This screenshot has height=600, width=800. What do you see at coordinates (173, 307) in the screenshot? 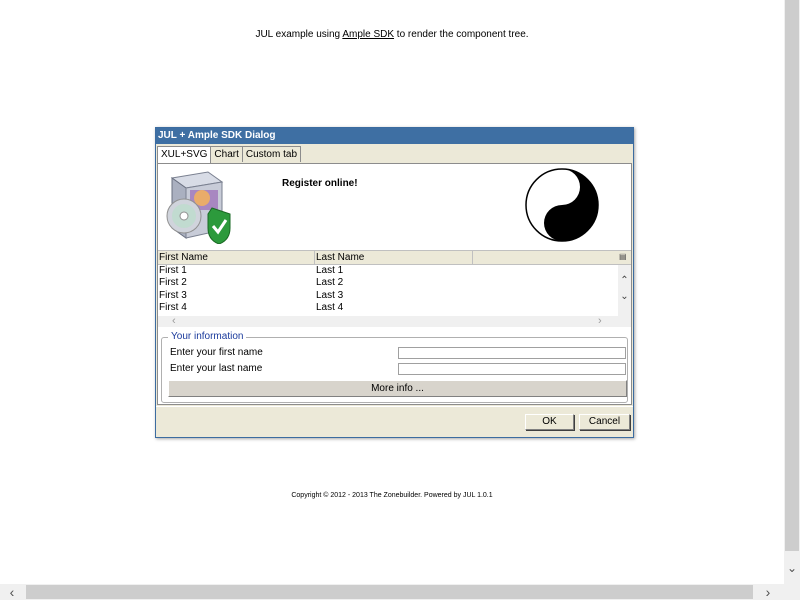
I see `cell-first-name: First 4` at bounding box center [173, 307].